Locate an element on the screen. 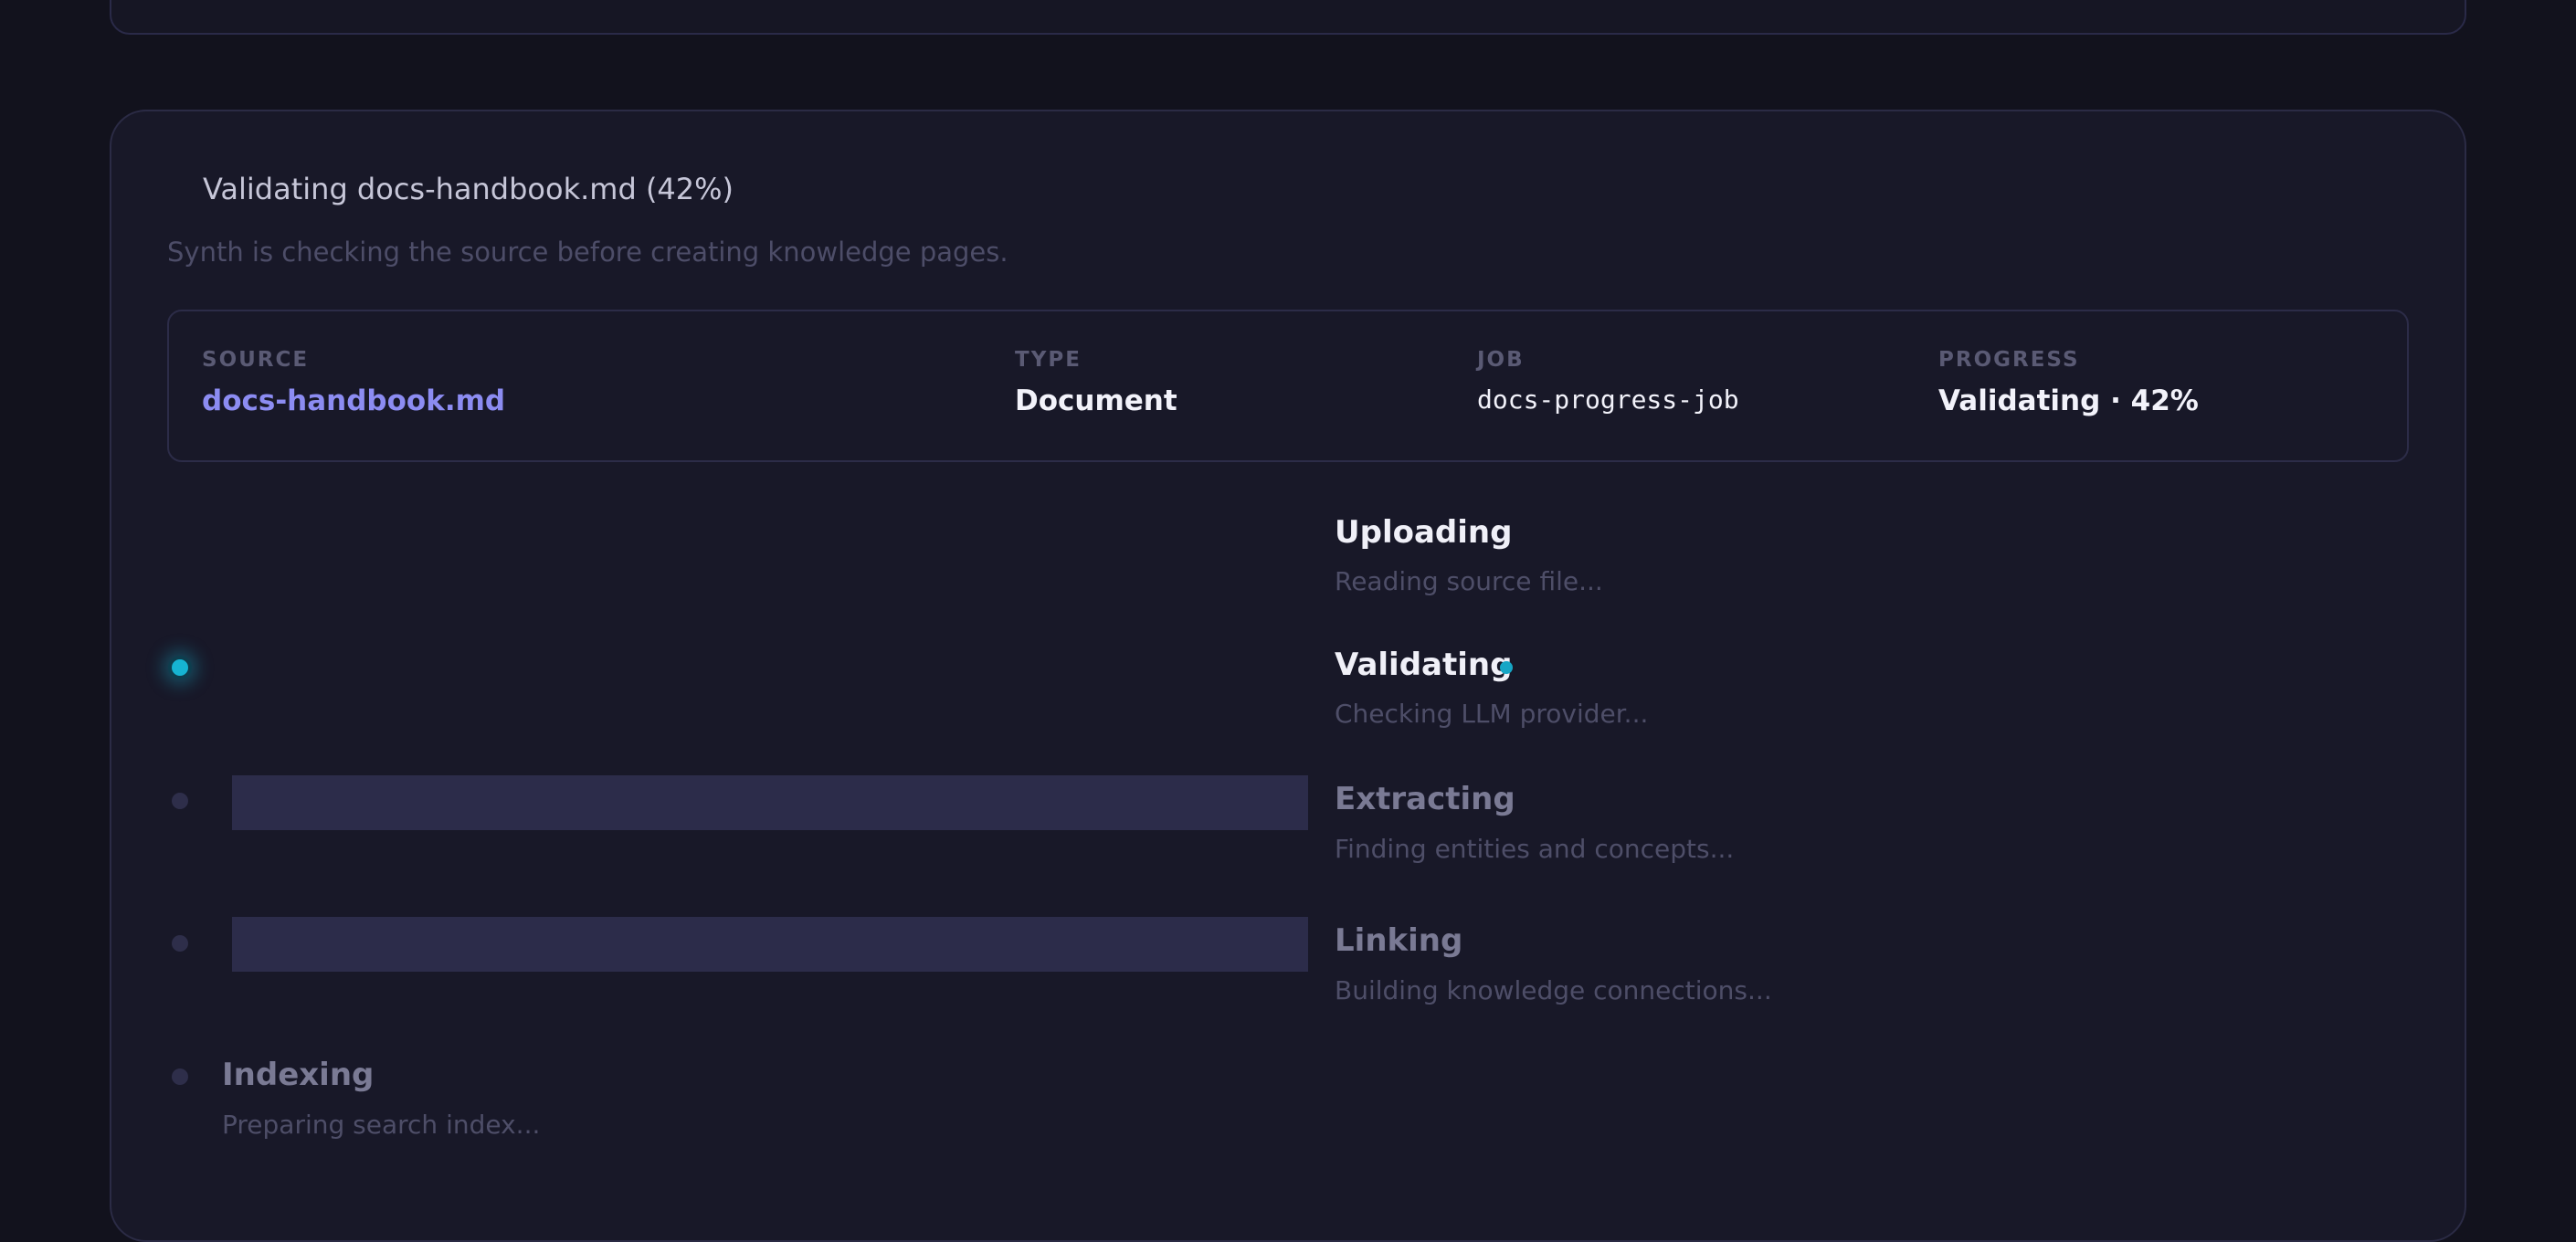  step-linking-title: Linking is located at coordinates (1399, 940).